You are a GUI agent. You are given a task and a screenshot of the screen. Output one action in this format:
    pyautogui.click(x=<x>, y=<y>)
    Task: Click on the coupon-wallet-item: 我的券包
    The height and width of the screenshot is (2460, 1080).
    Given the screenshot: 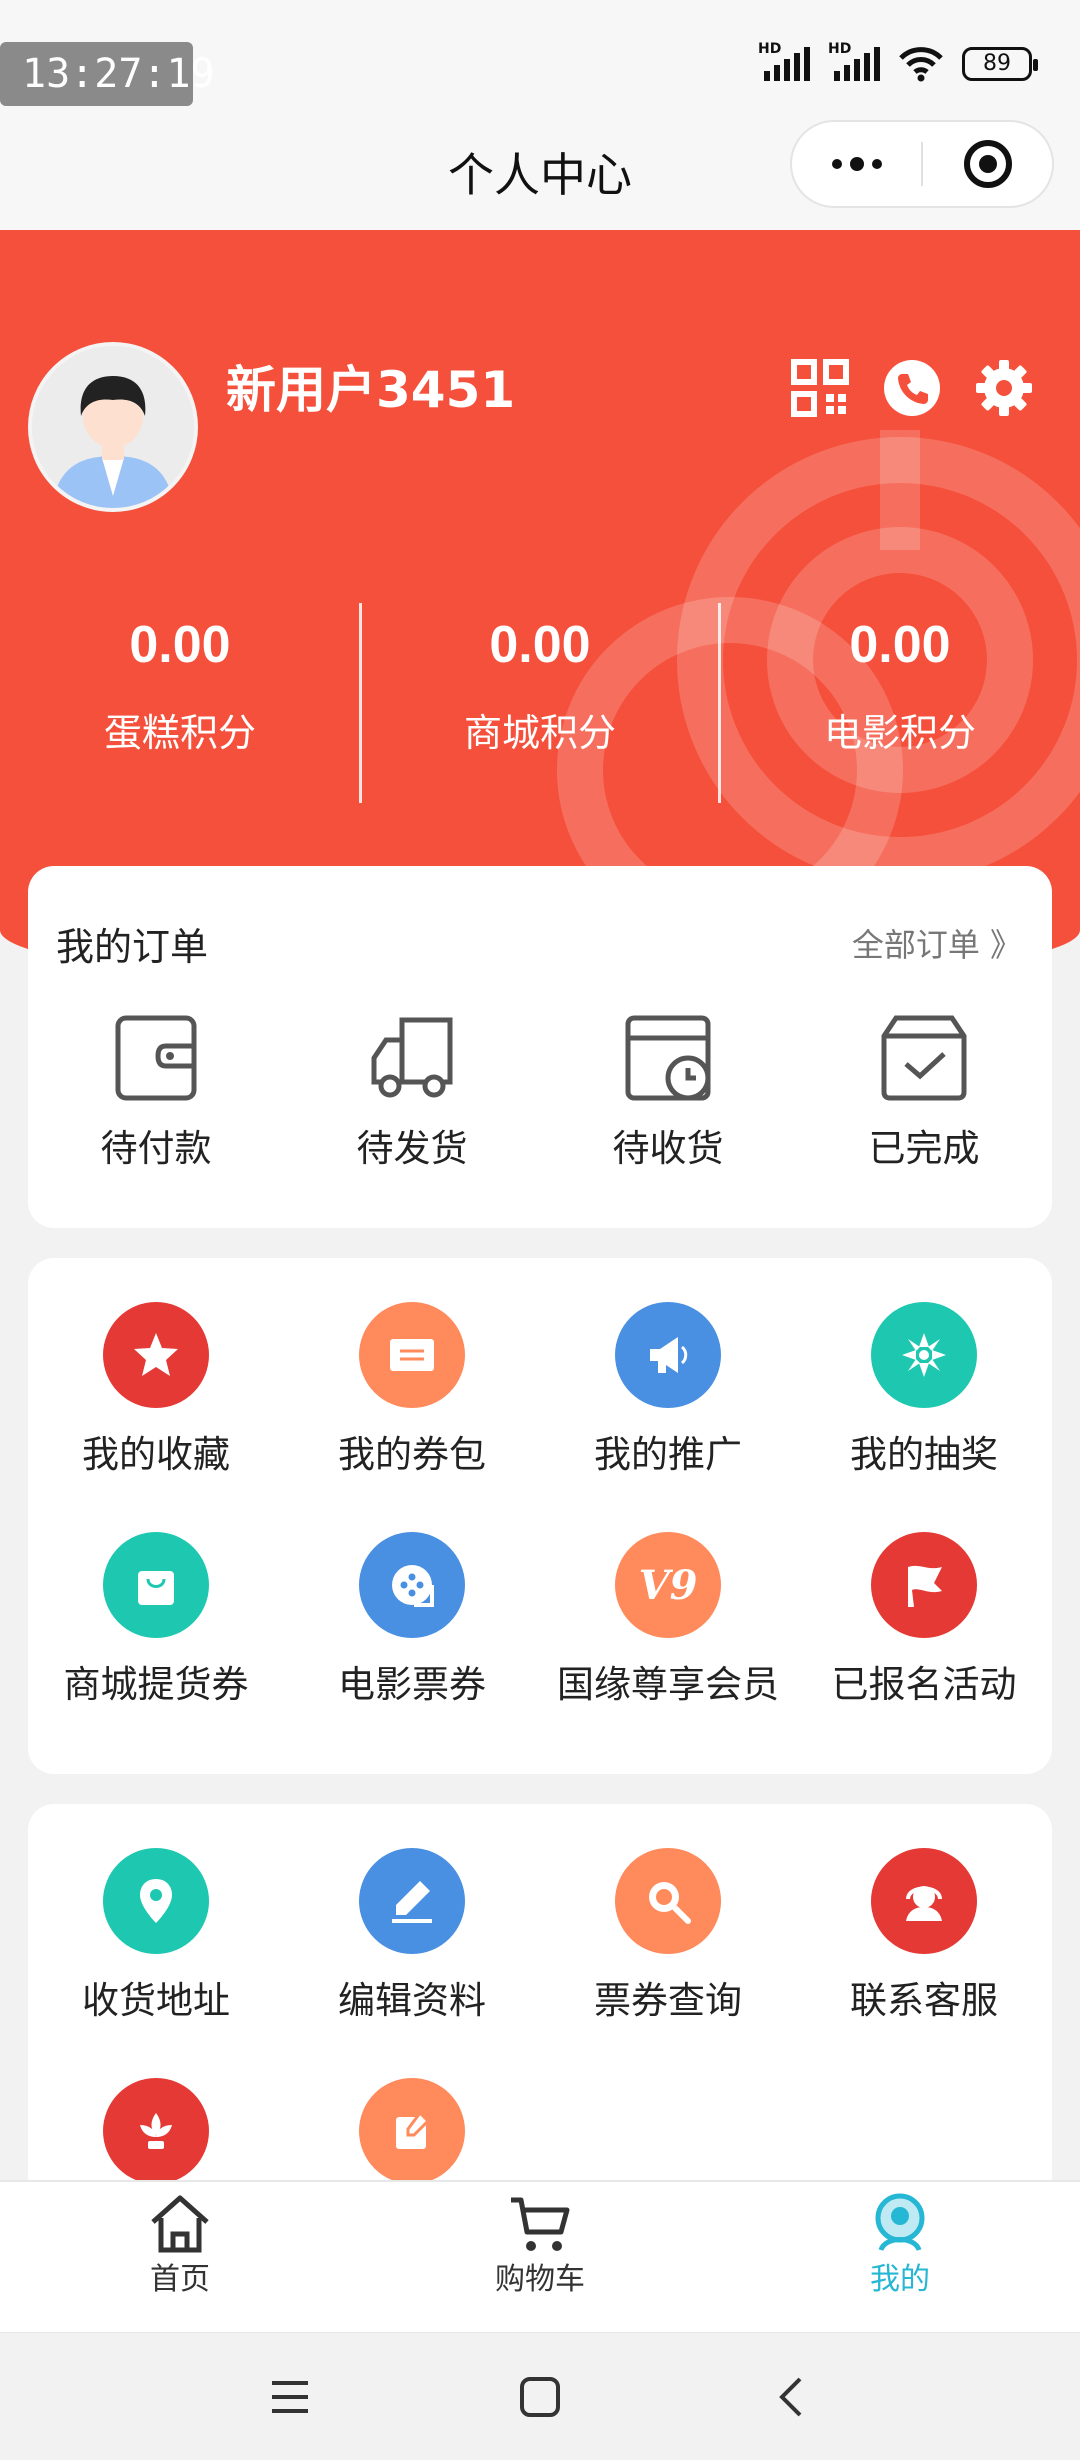 What is the action you would take?
    pyautogui.click(x=412, y=1391)
    